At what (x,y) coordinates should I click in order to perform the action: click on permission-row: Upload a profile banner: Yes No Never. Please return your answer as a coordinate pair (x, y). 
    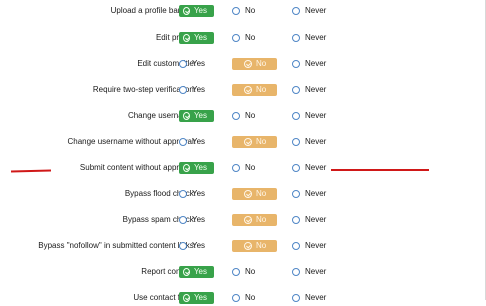
    Looking at the image, I should click on (243, 11).